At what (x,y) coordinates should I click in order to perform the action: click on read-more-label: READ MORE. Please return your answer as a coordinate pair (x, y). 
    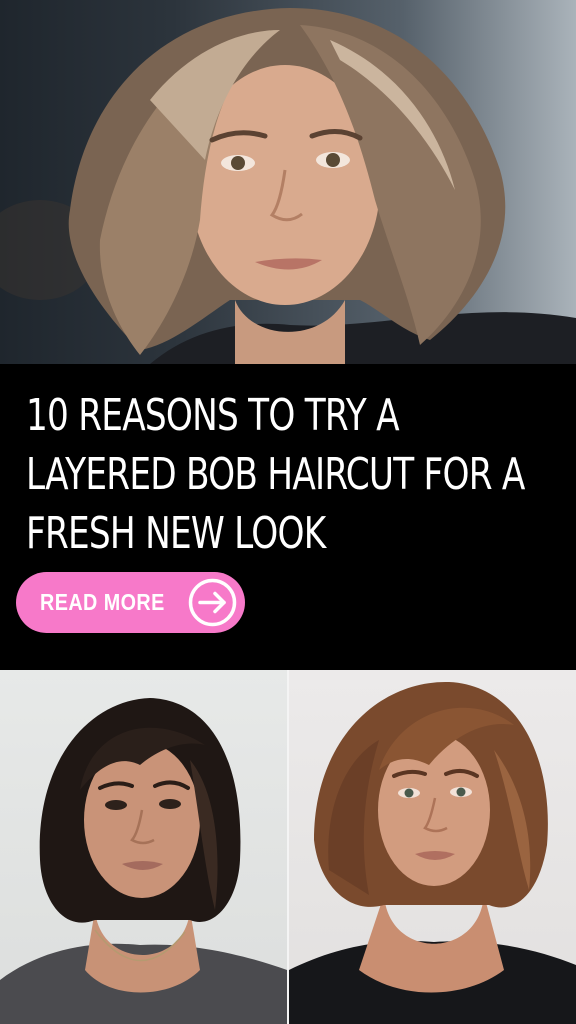
    Looking at the image, I should click on (102, 602).